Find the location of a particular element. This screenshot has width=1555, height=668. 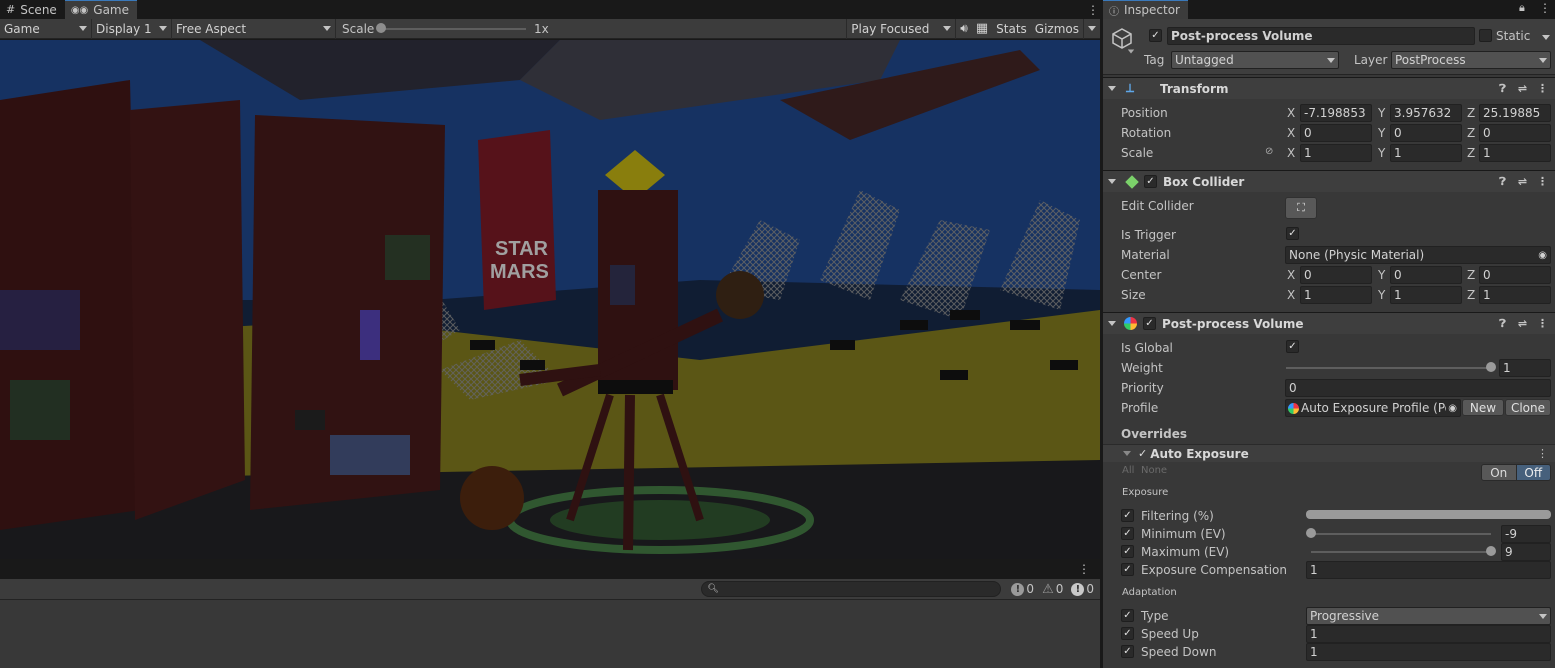

maximum-slider-track is located at coordinates (1401, 552).